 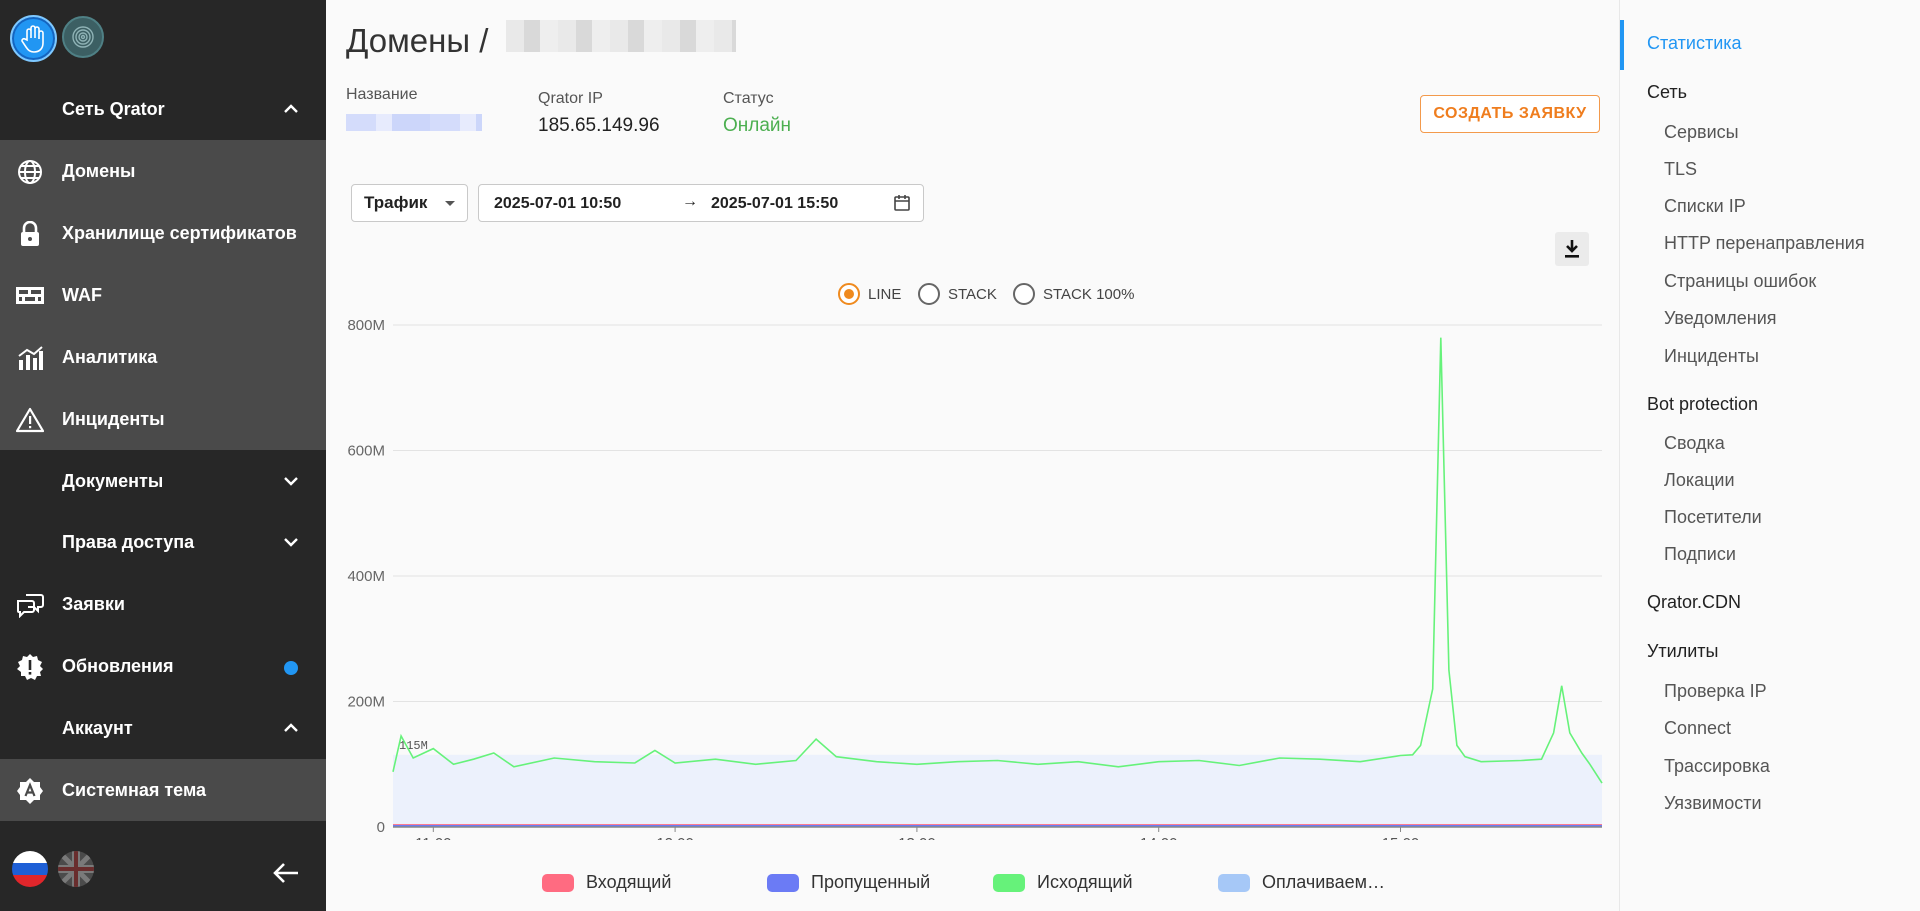 What do you see at coordinates (163, 873) in the screenshot?
I see `sidebar-footer` at bounding box center [163, 873].